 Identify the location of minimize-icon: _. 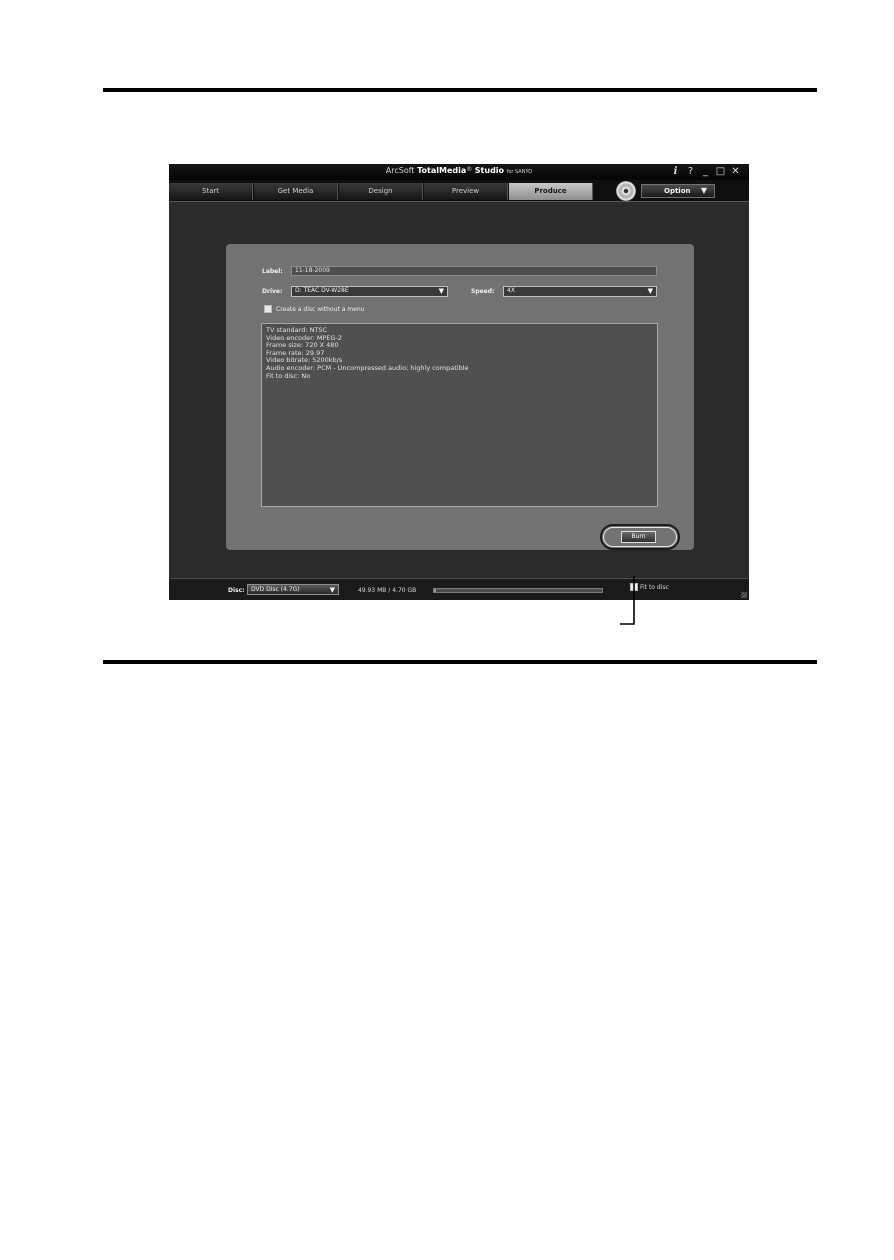
(705, 172).